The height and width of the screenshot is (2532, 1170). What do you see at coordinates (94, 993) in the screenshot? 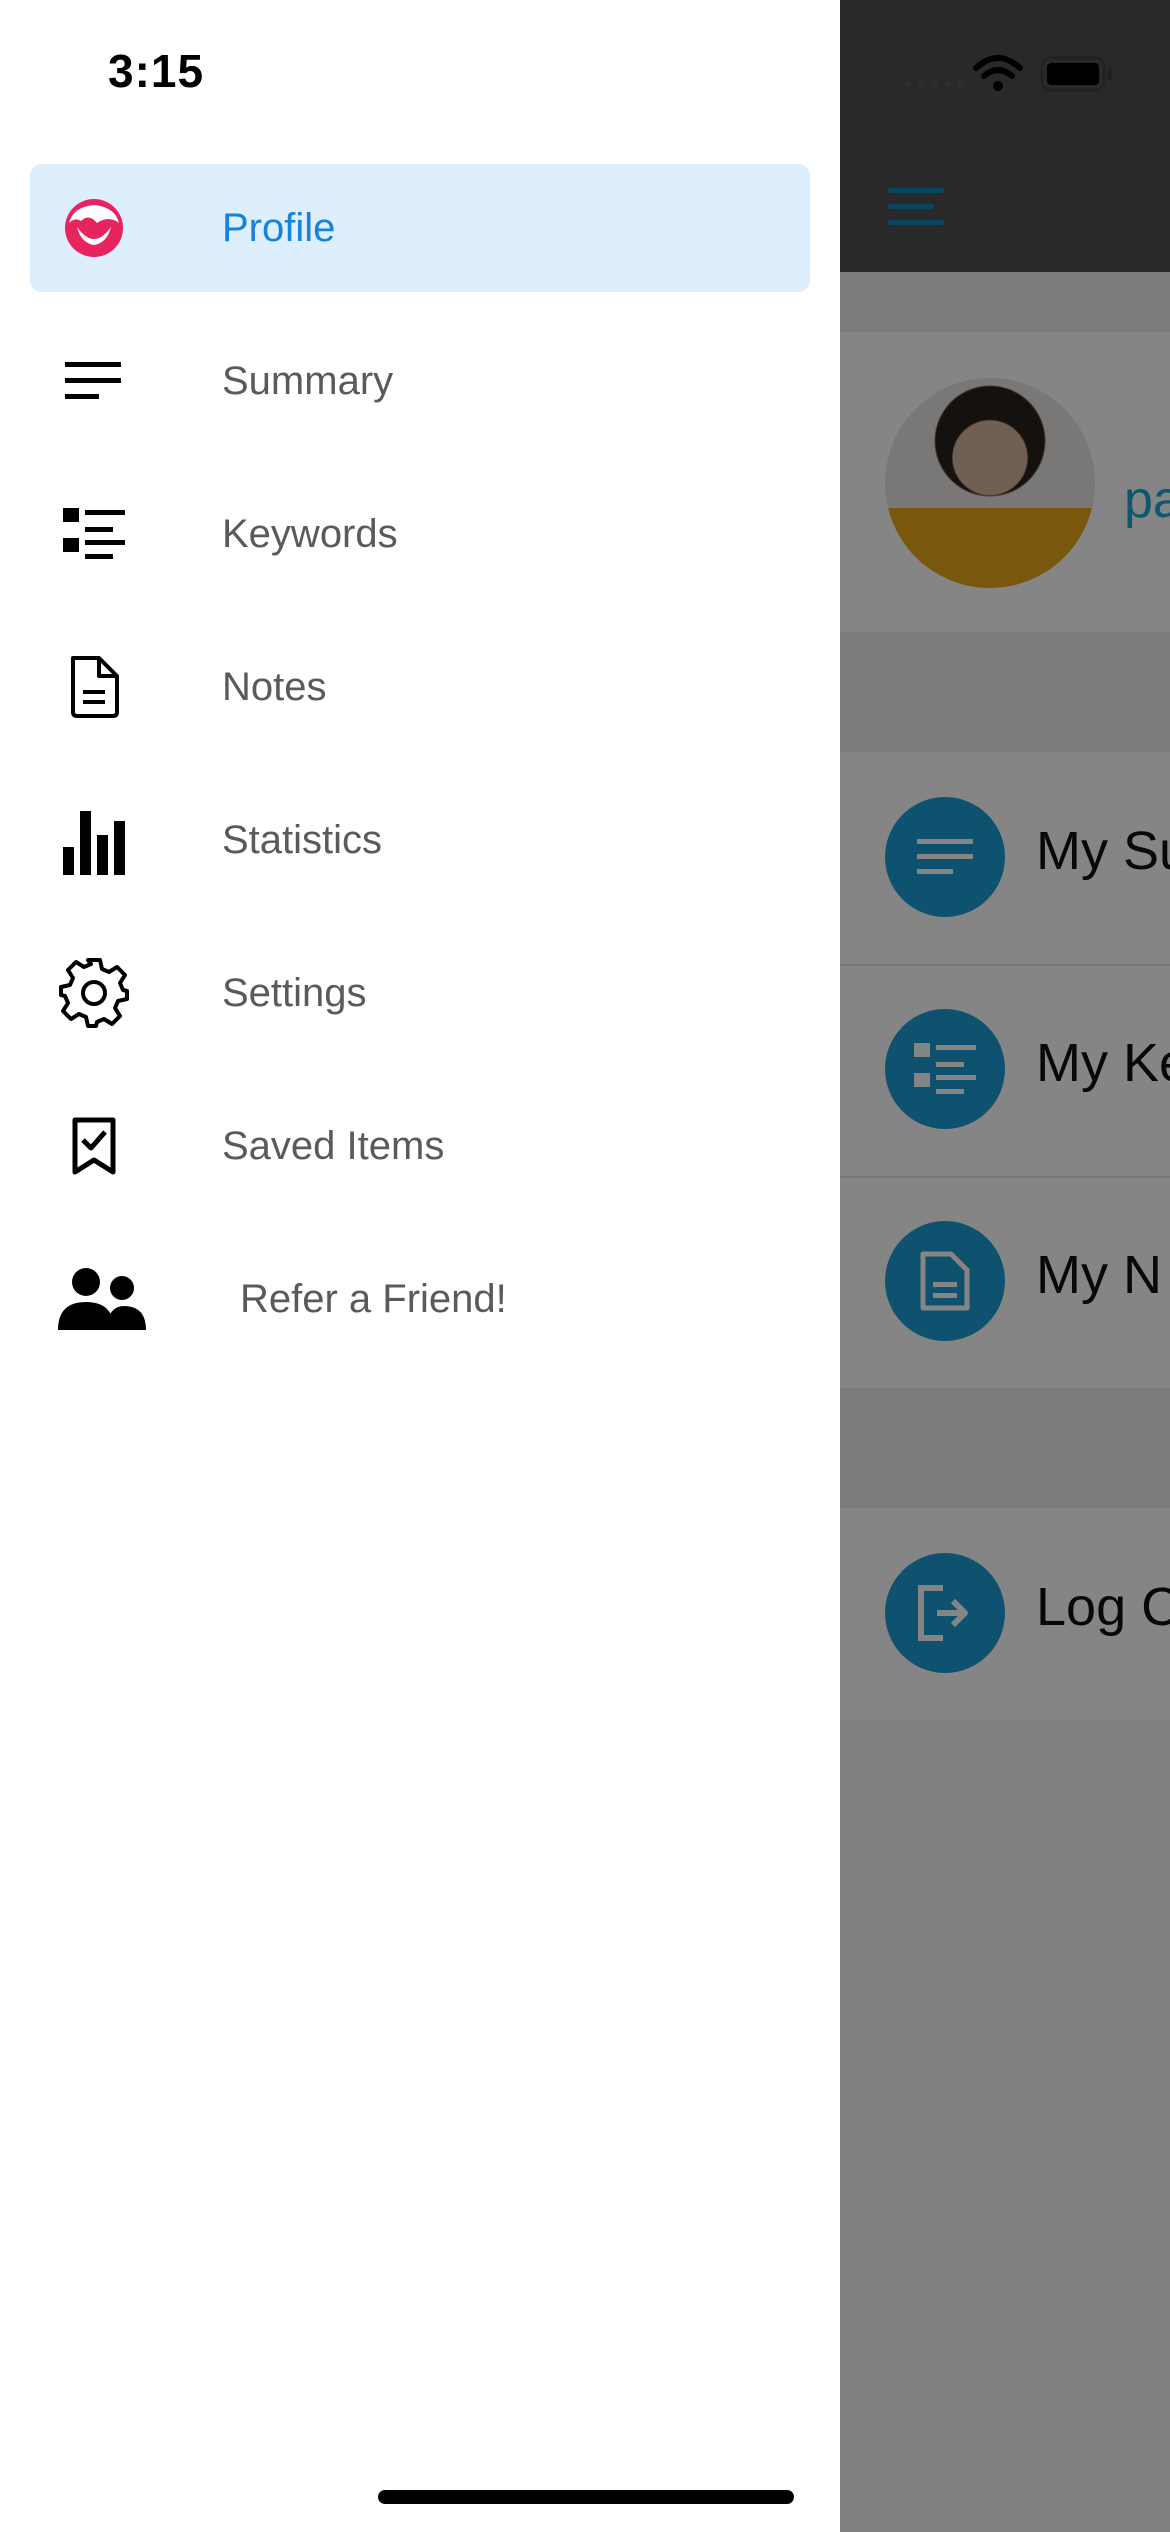
I see `gear-icon` at bounding box center [94, 993].